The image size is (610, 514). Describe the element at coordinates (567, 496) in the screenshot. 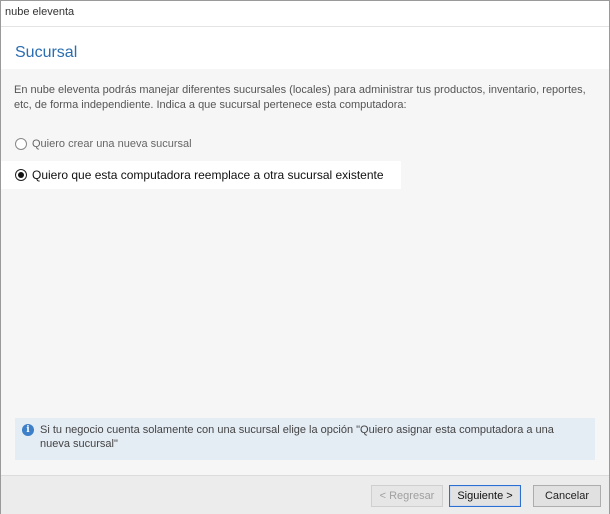

I see `cancel-button: Cancelar` at that location.